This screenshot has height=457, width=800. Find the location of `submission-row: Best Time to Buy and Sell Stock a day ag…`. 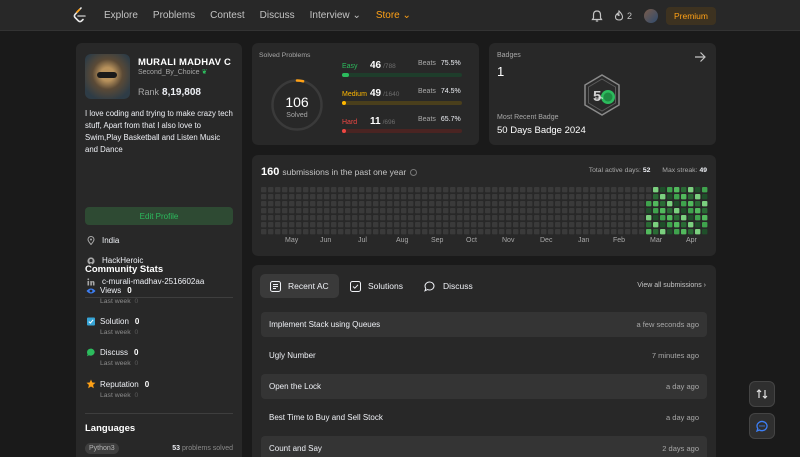

submission-row: Best Time to Buy and Sell Stock a day ag… is located at coordinates (484, 417).